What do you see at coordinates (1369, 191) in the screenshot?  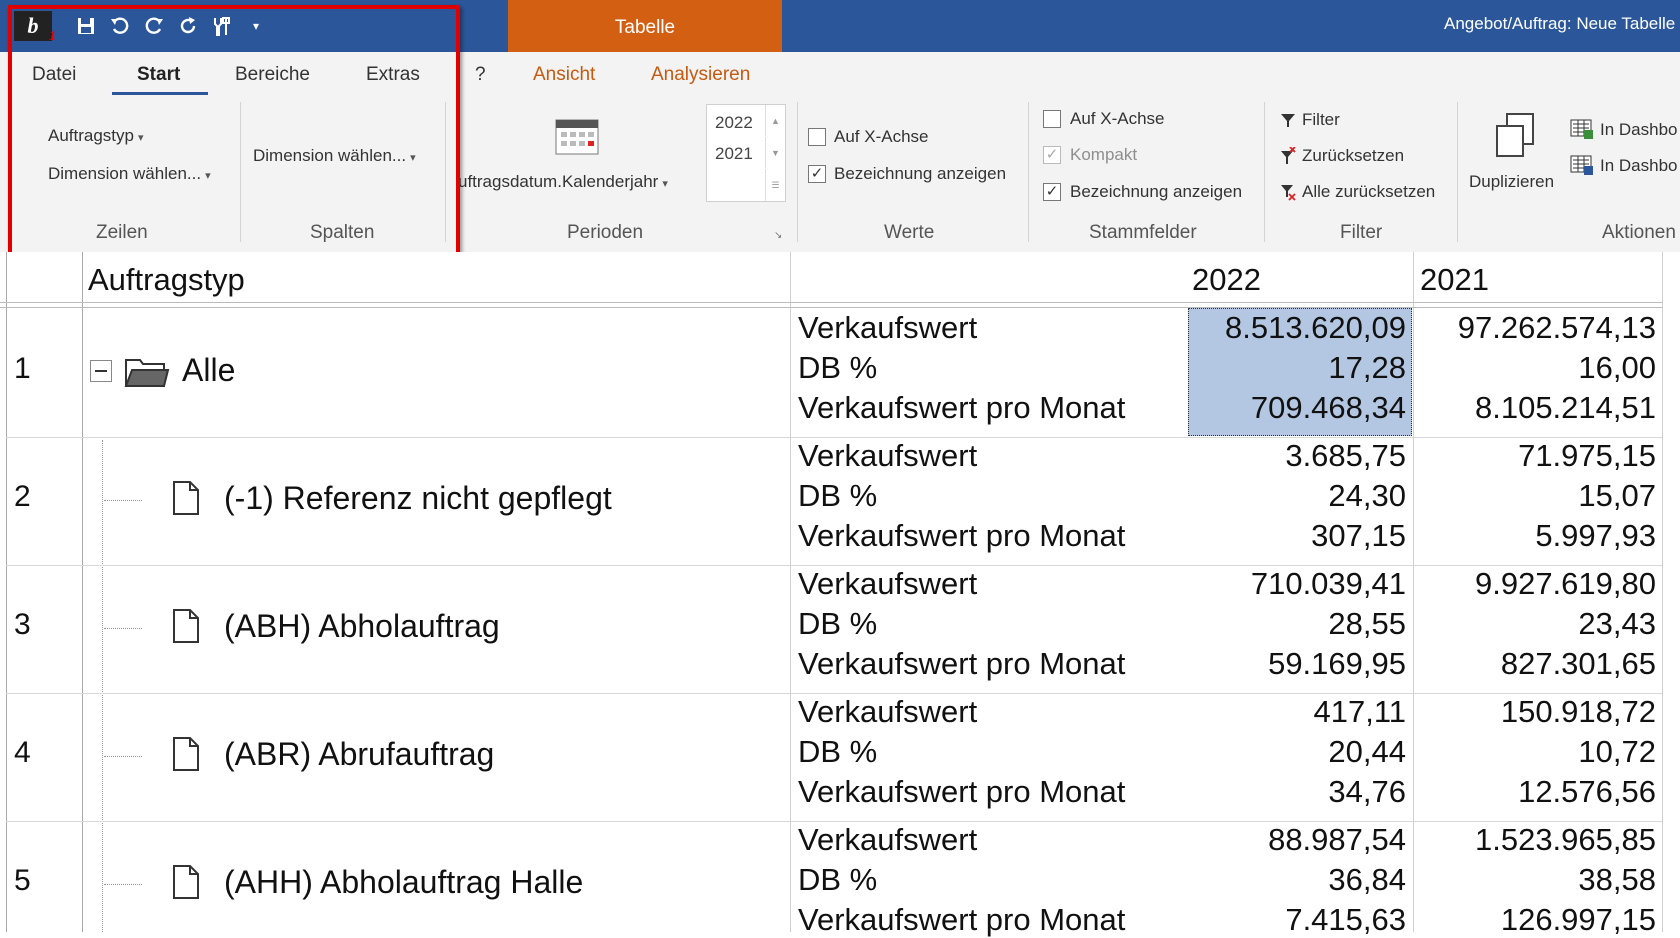 I see `reset-all-filters-label: Alle zurücksetzen` at bounding box center [1369, 191].